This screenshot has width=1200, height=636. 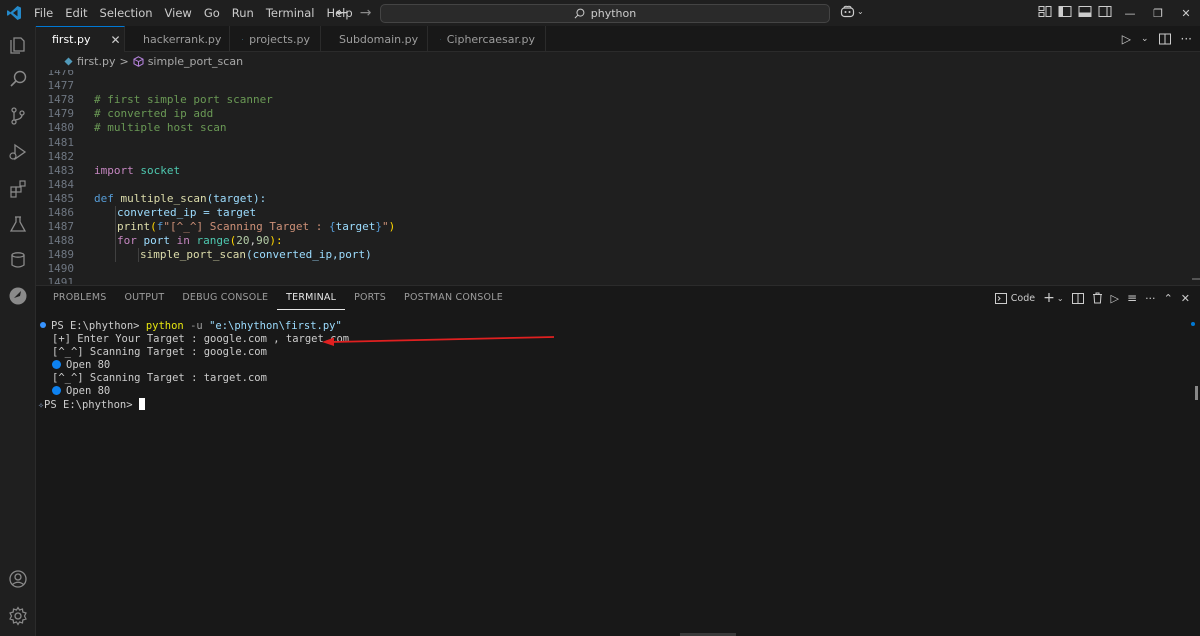 I want to click on tab-terminal: TERMINAL, so click(x=311, y=298).